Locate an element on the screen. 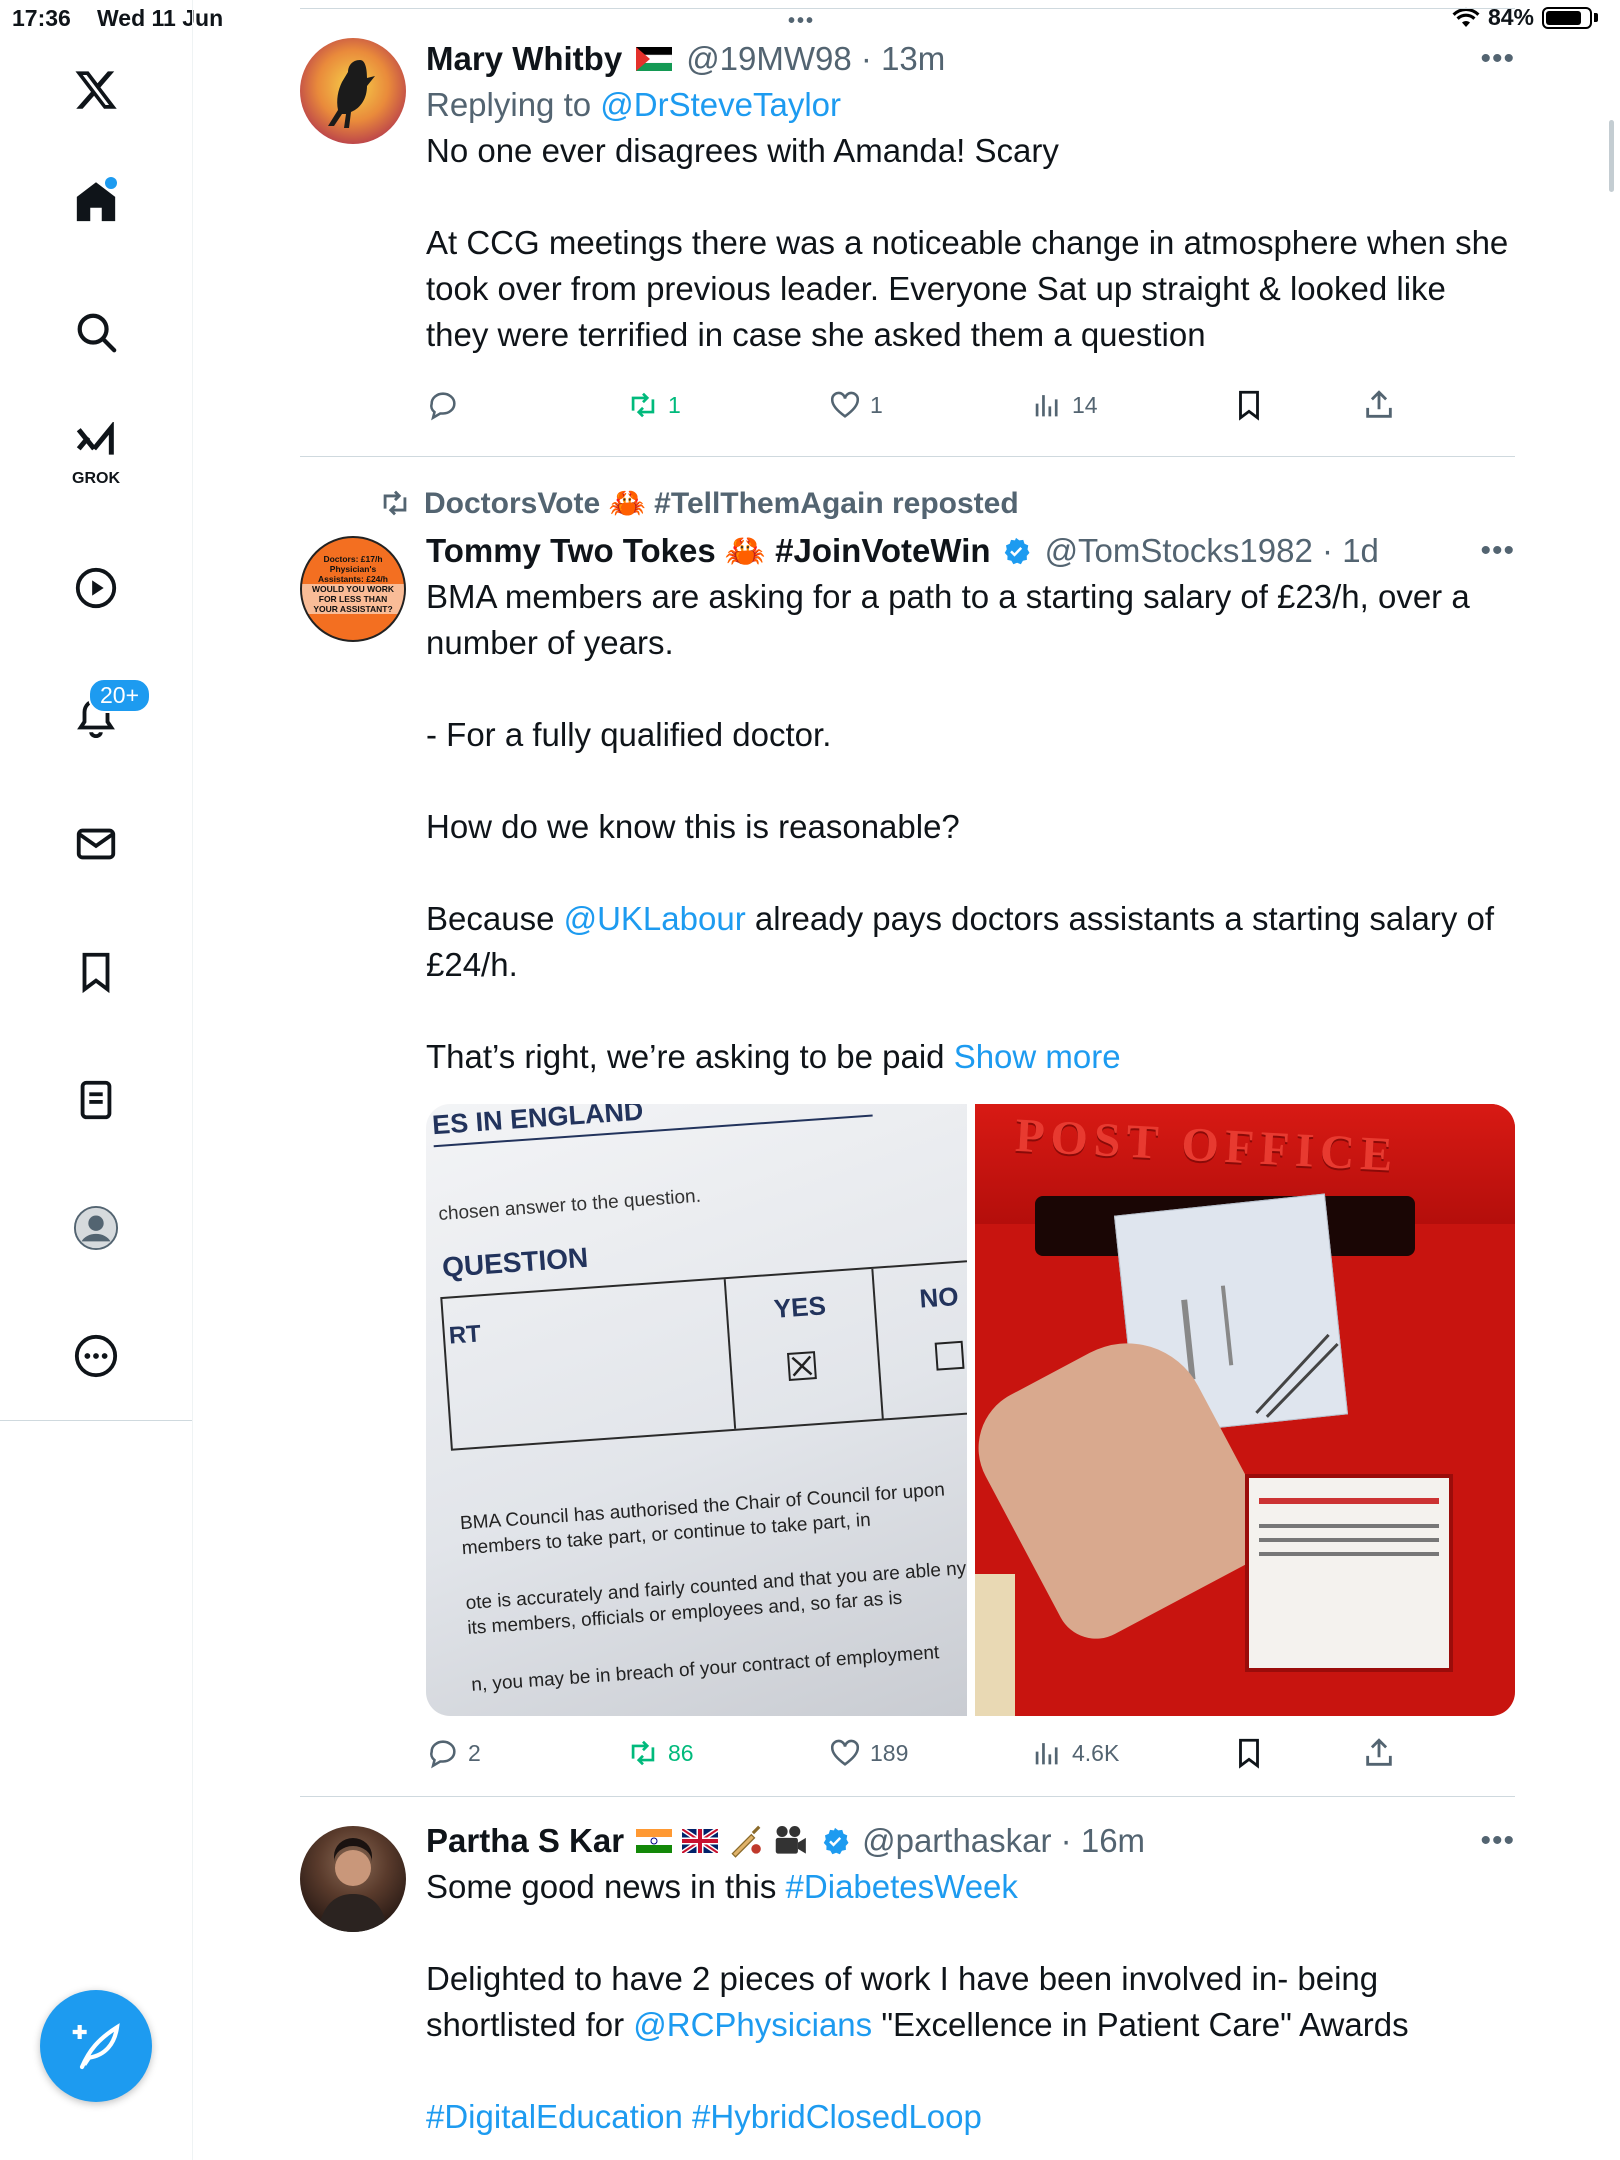 The image size is (1620, 2160). heart-icon is located at coordinates (845, 404).